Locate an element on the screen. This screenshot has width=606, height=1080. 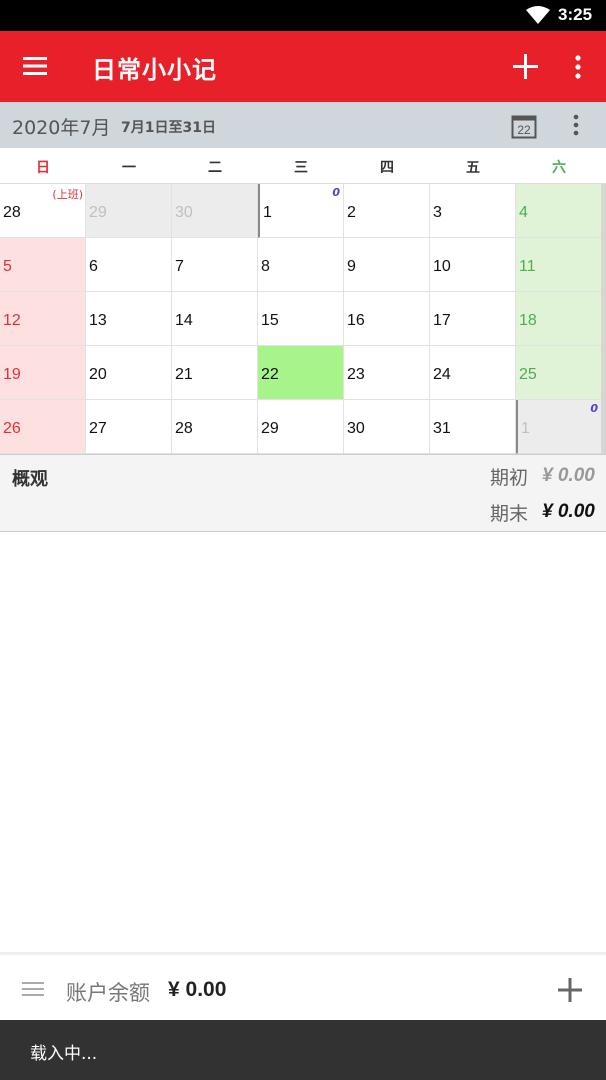
add-account-icon is located at coordinates (570, 990).